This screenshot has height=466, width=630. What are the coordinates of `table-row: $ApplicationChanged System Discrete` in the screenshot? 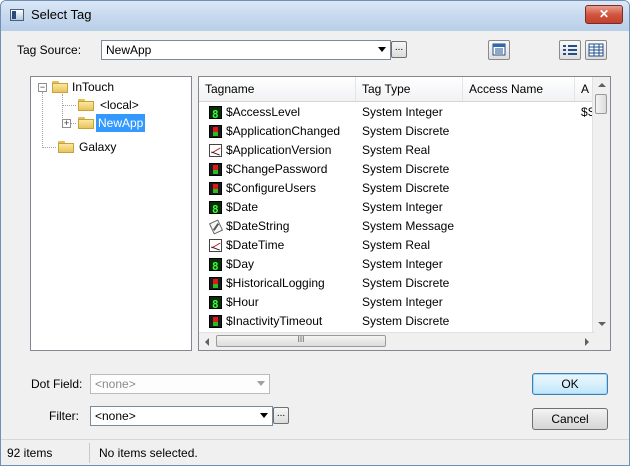 It's located at (397, 131).